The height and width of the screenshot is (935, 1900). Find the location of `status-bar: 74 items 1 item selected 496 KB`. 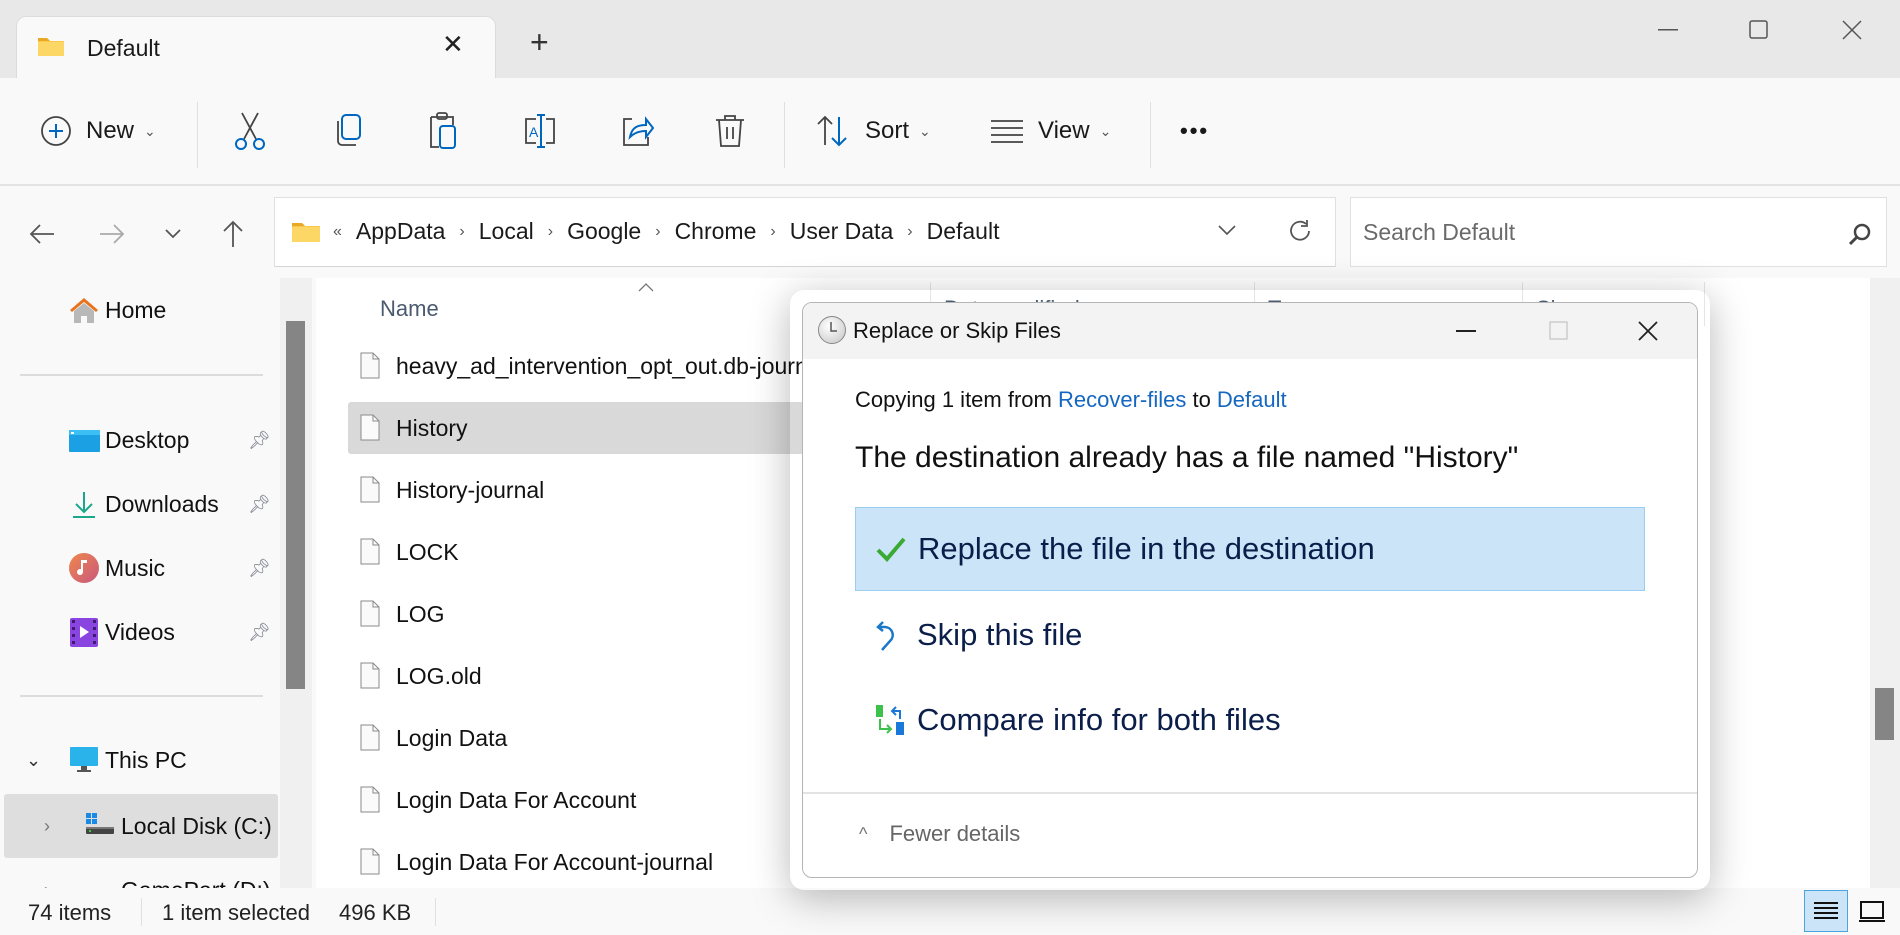

status-bar: 74 items 1 item selected 496 KB is located at coordinates (950, 911).